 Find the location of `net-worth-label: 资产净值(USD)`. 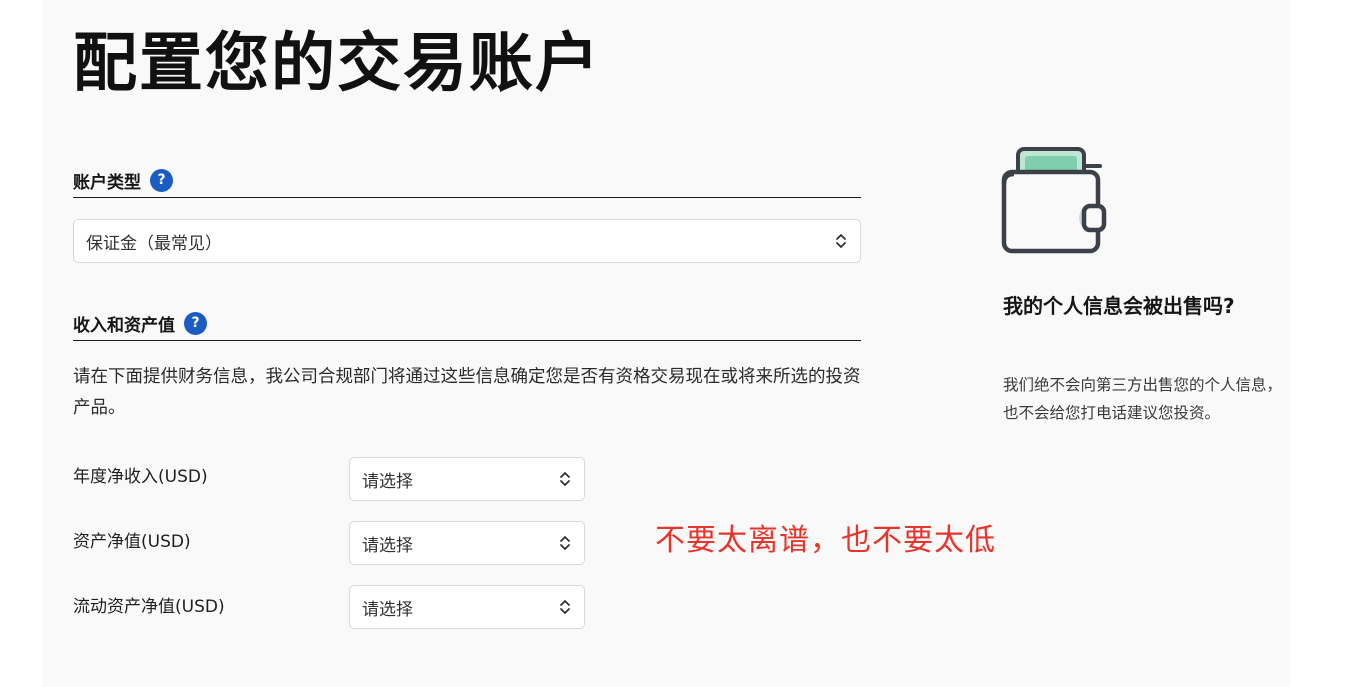

net-worth-label: 资产净值(USD) is located at coordinates (132, 542).